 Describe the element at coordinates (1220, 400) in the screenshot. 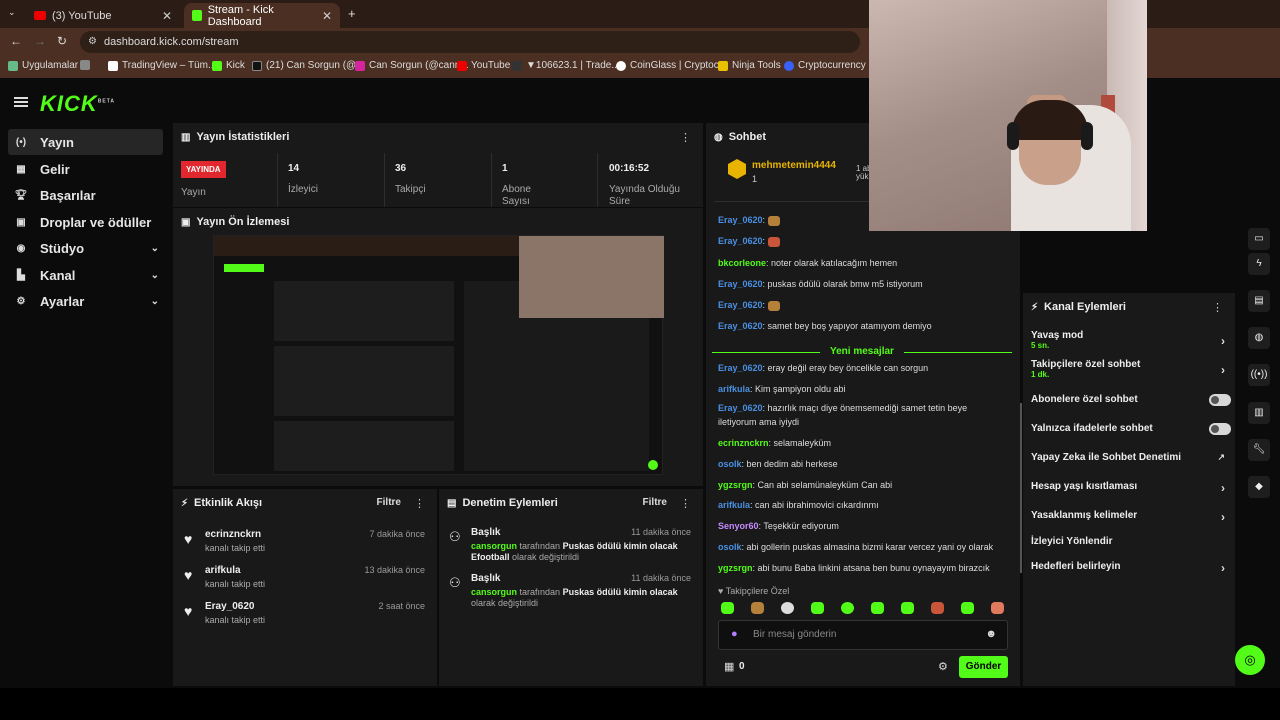

I see `subscribers-only-toggle` at that location.